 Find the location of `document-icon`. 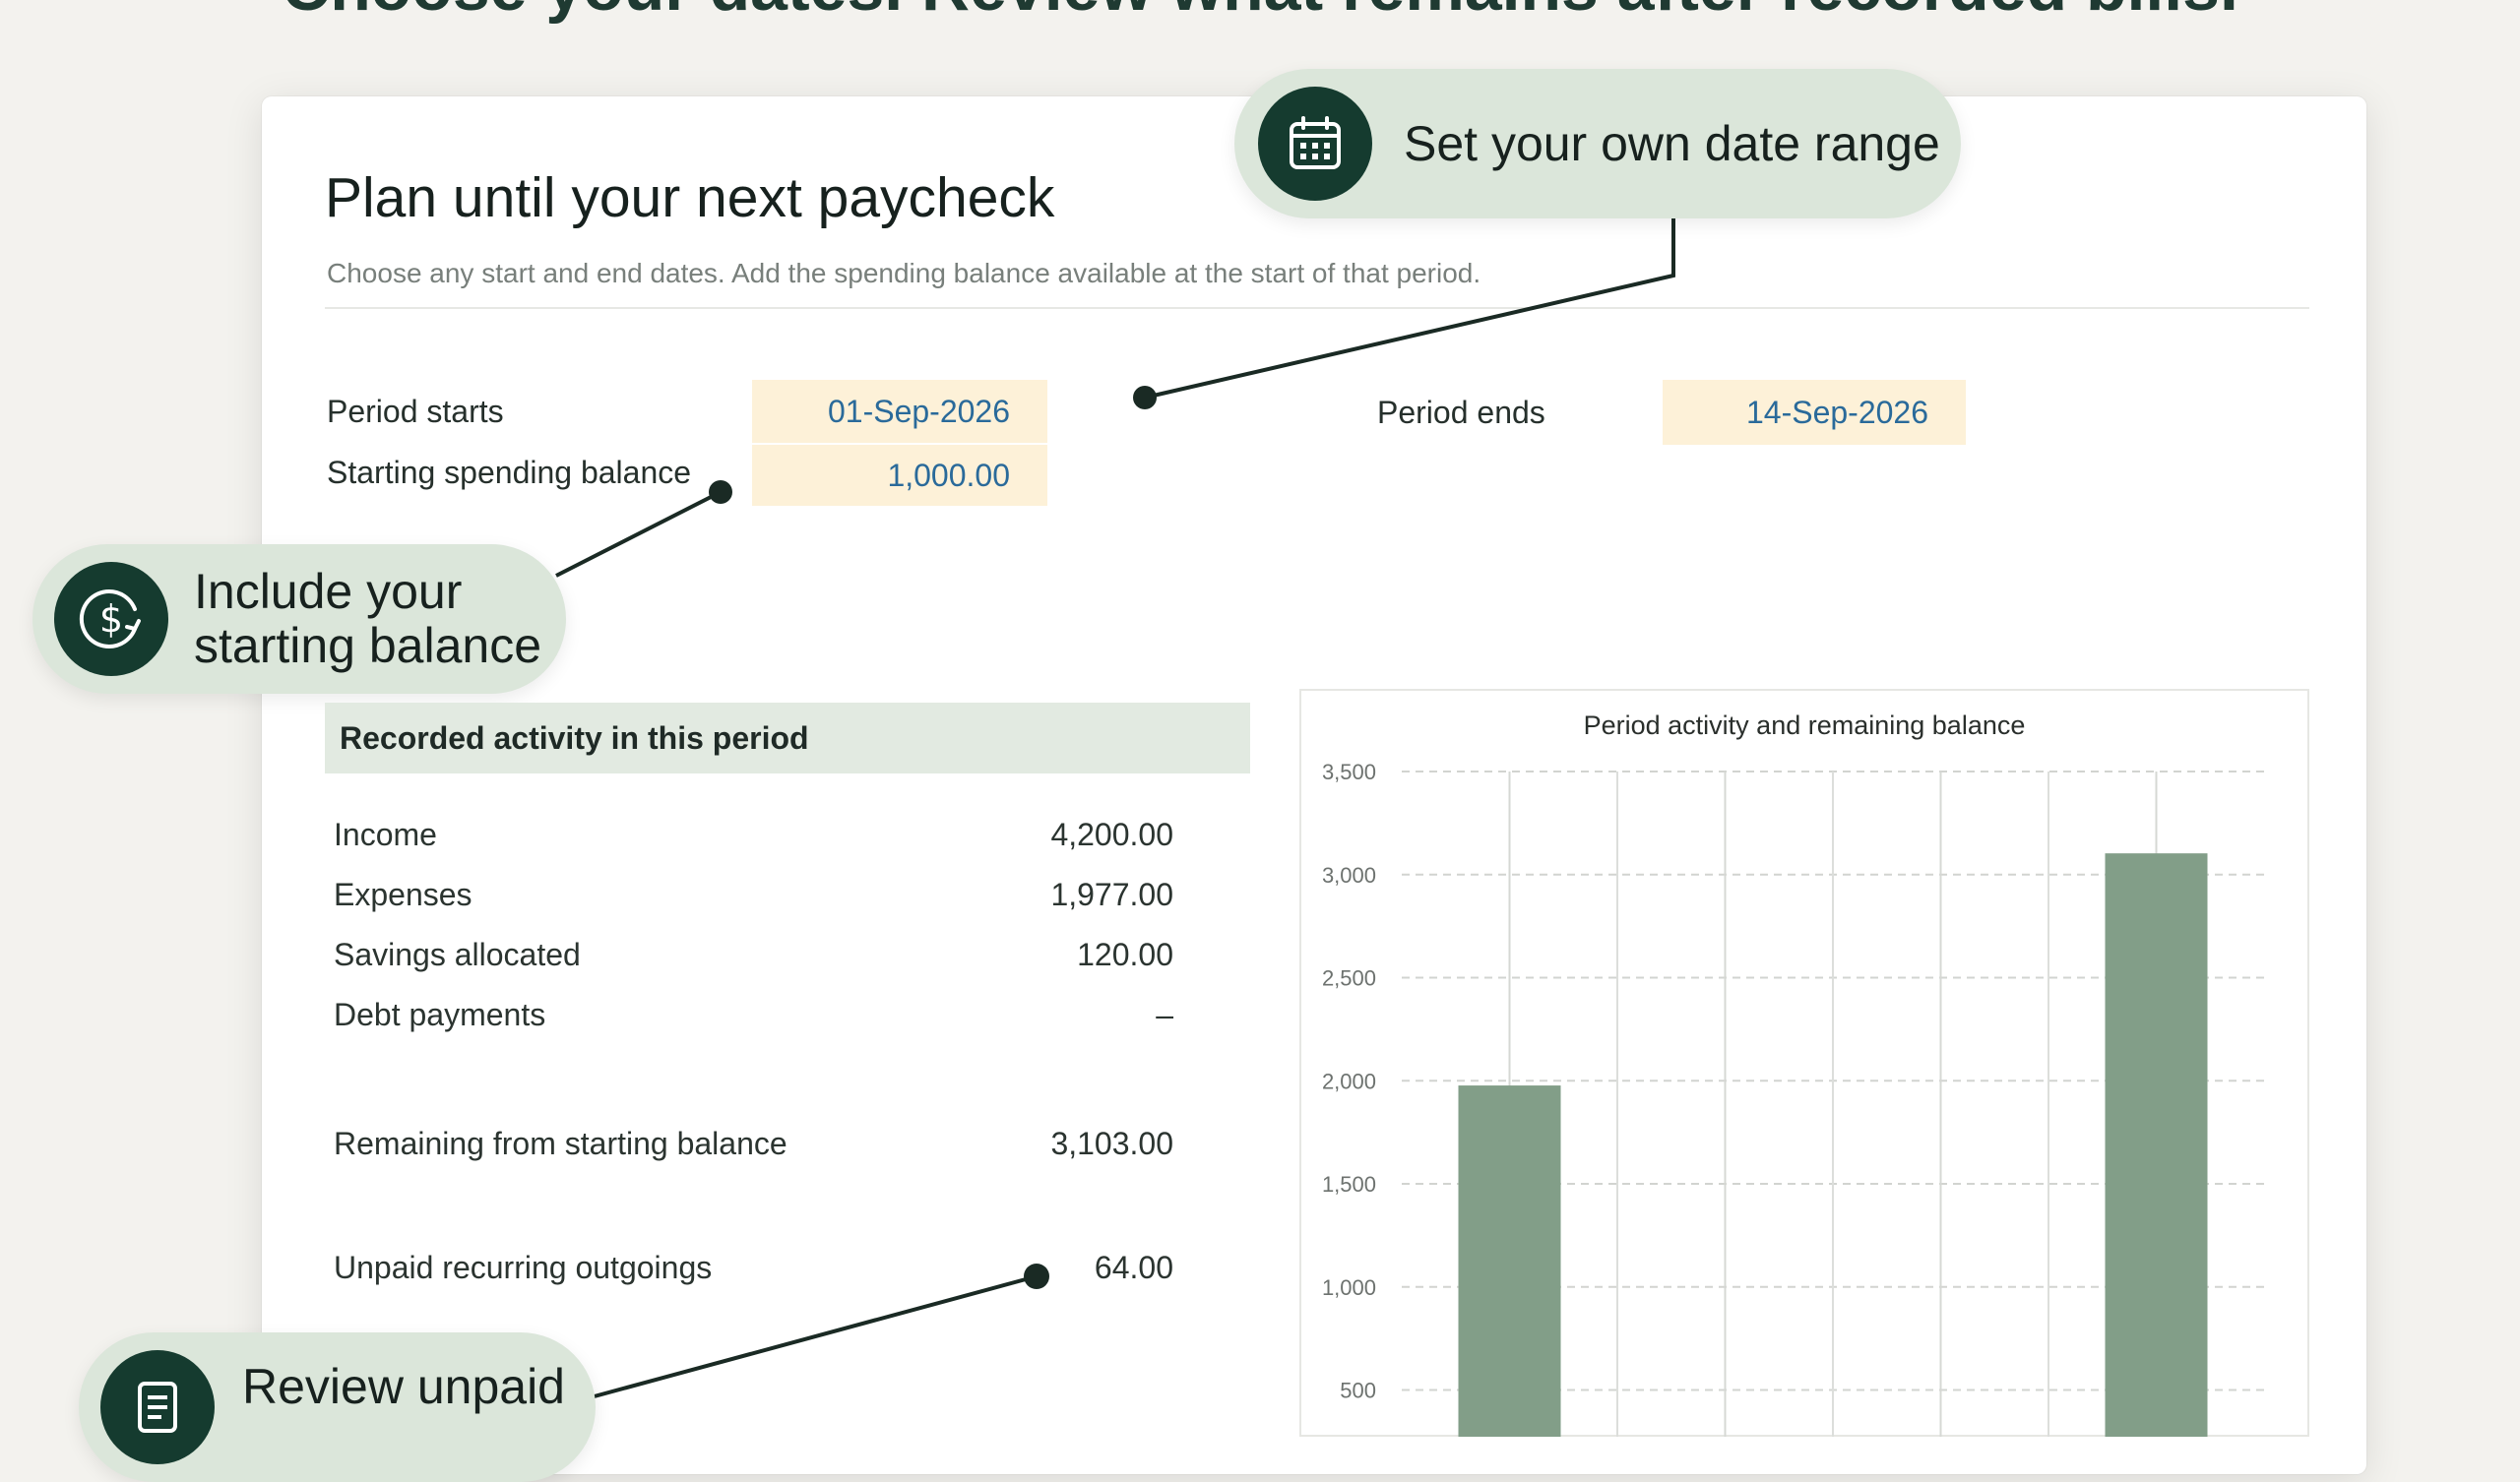

document-icon is located at coordinates (157, 1407).